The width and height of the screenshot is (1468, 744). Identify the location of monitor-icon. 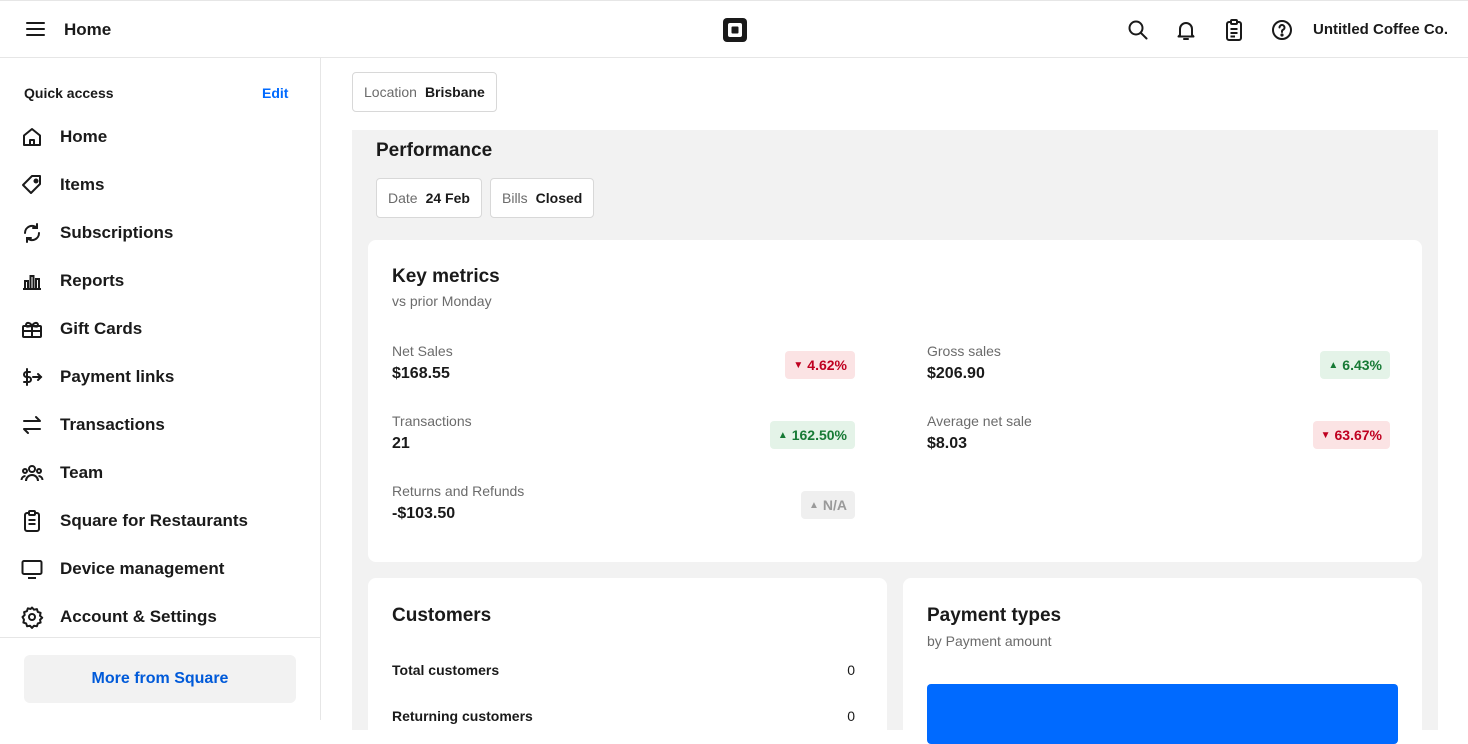
(32, 569).